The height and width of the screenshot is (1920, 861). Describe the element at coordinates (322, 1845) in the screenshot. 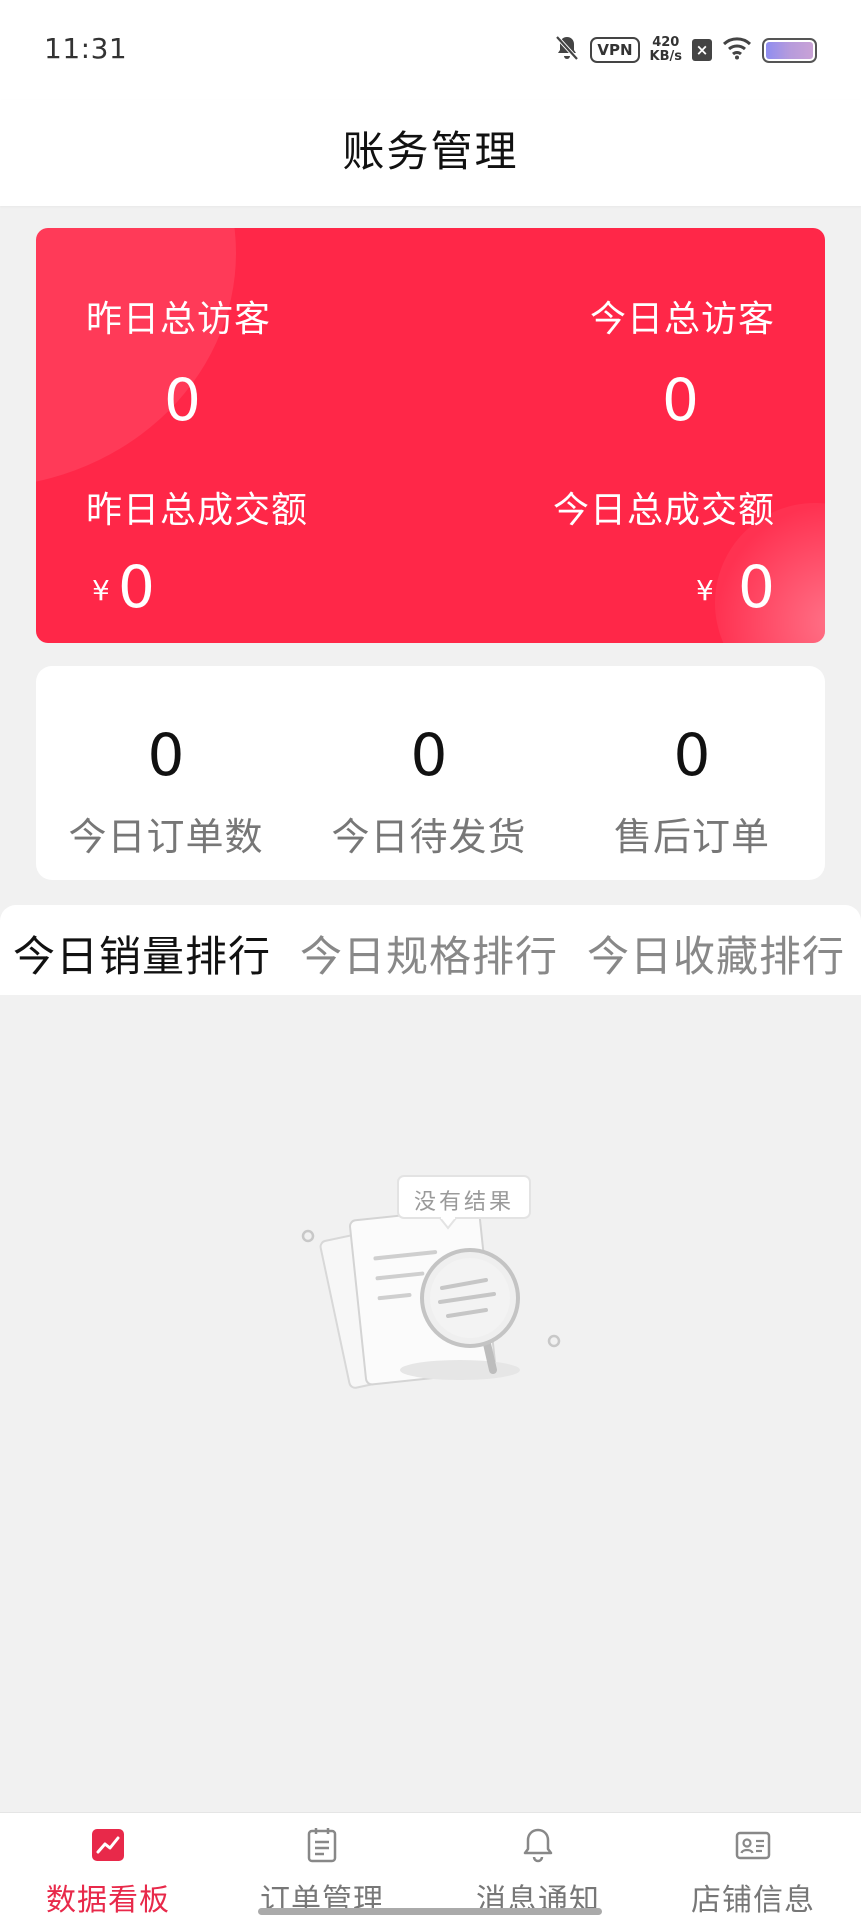

I see `clipboard-icon` at that location.